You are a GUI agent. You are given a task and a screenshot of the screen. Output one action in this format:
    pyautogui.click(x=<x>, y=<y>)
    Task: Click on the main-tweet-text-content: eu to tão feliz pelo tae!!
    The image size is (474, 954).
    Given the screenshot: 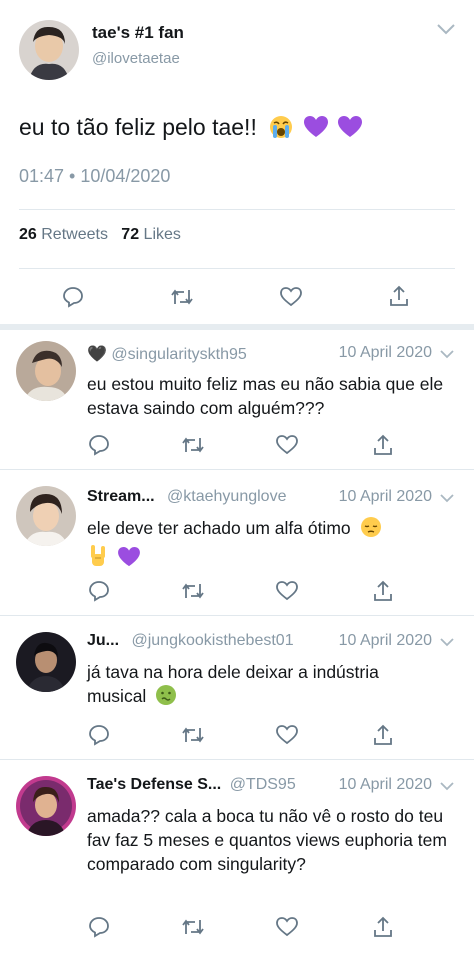 What is the action you would take?
    pyautogui.click(x=138, y=127)
    